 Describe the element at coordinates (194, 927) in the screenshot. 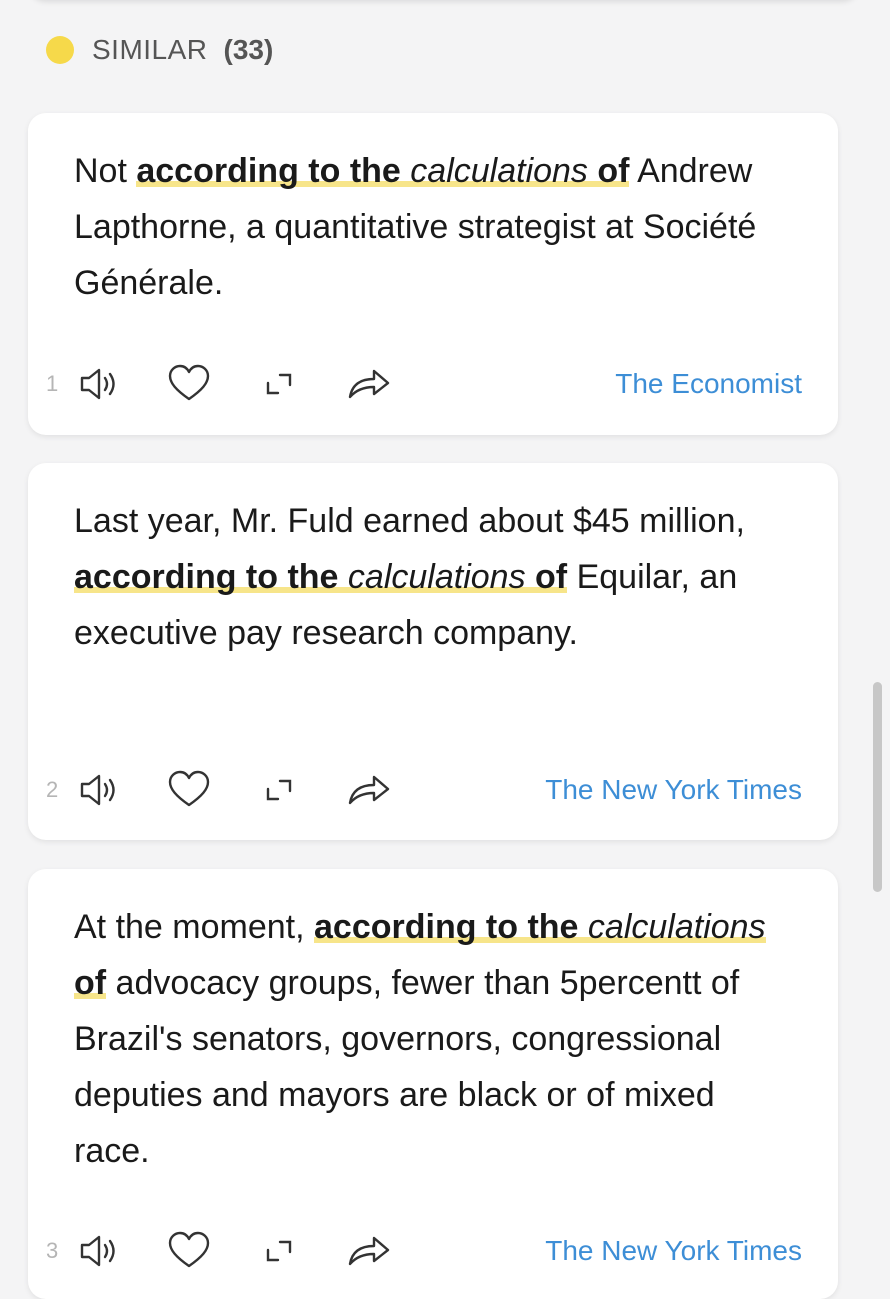

I see `sentence-text: At the moment,` at that location.